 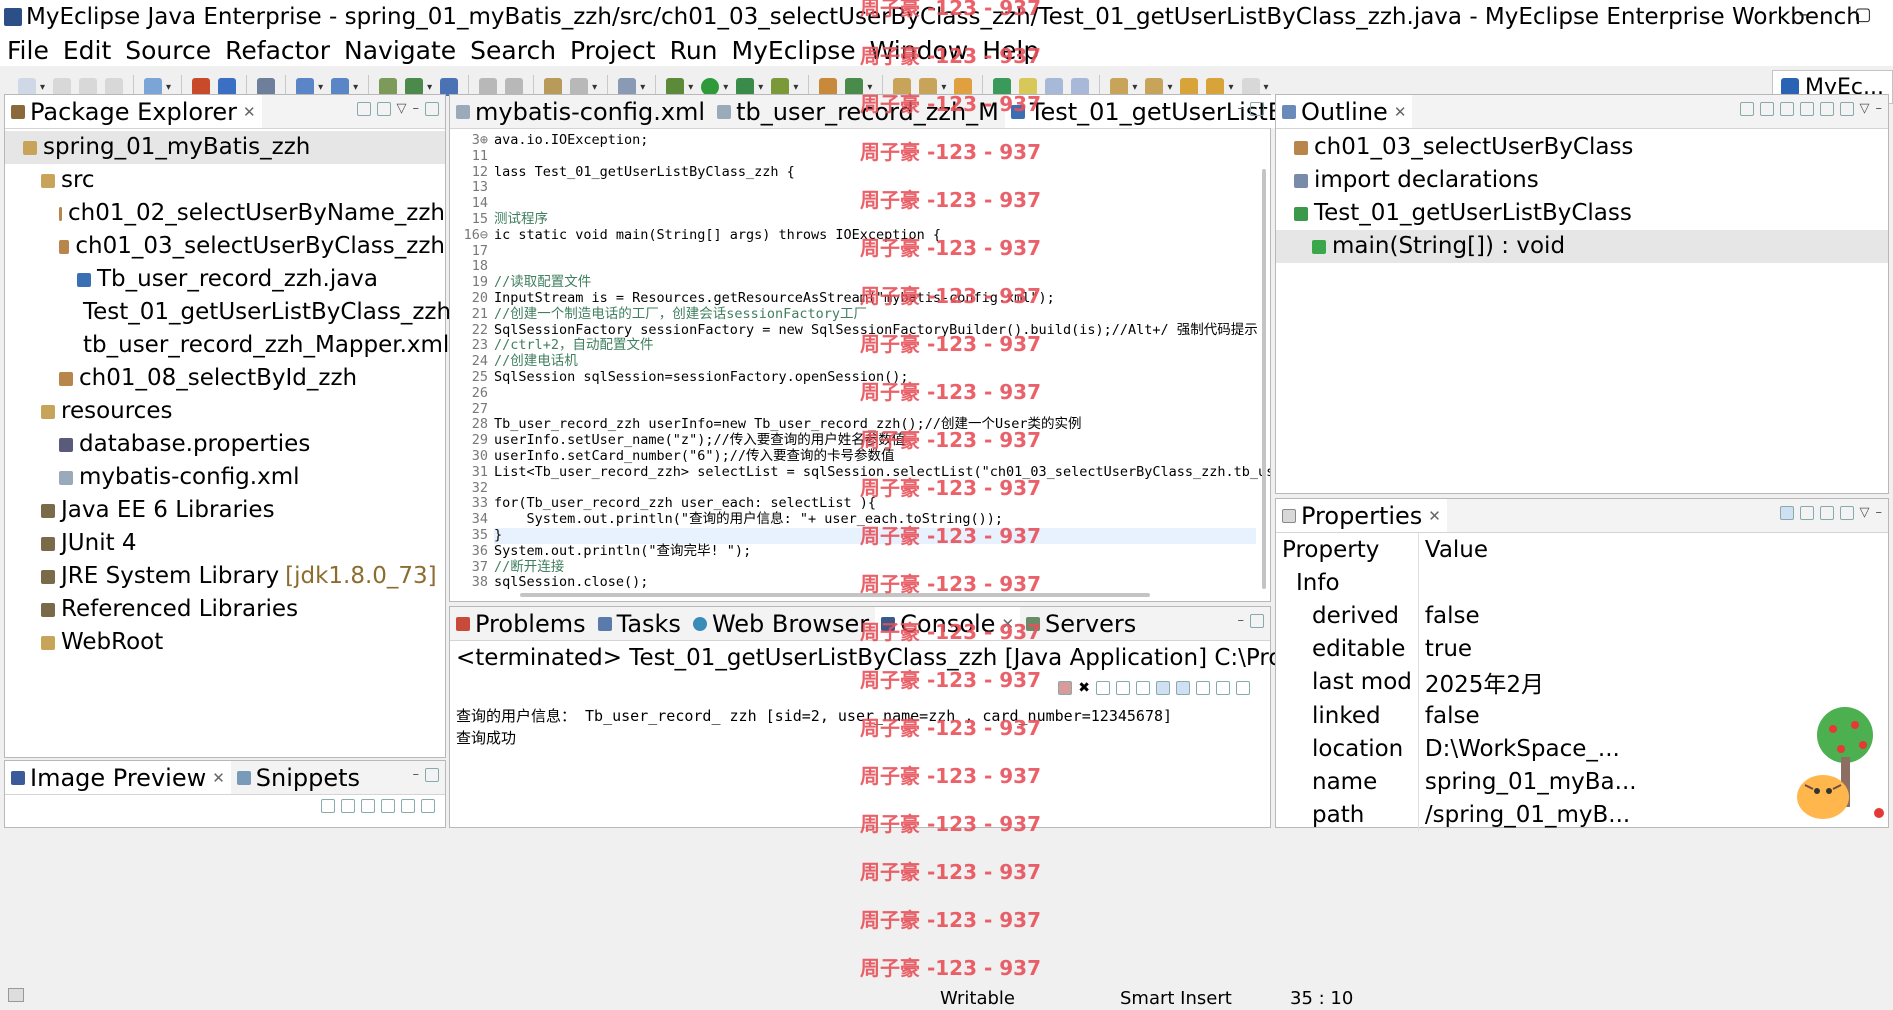 What do you see at coordinates (1582, 213) in the screenshot?
I see `outline-tree-item: Test_01_getUserListByClass` at bounding box center [1582, 213].